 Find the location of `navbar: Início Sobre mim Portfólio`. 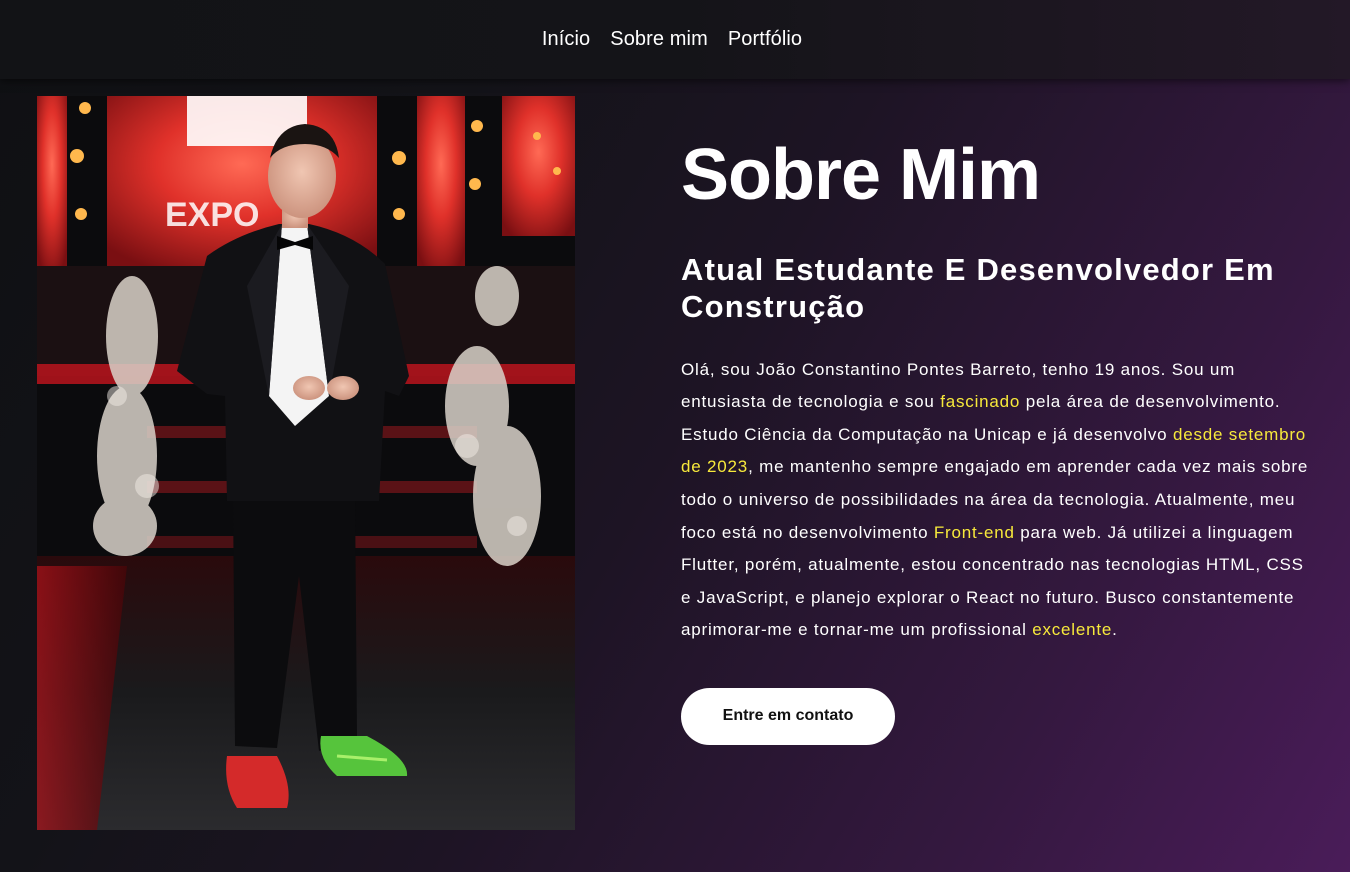

navbar: Início Sobre mim Portfólio is located at coordinates (675, 39).